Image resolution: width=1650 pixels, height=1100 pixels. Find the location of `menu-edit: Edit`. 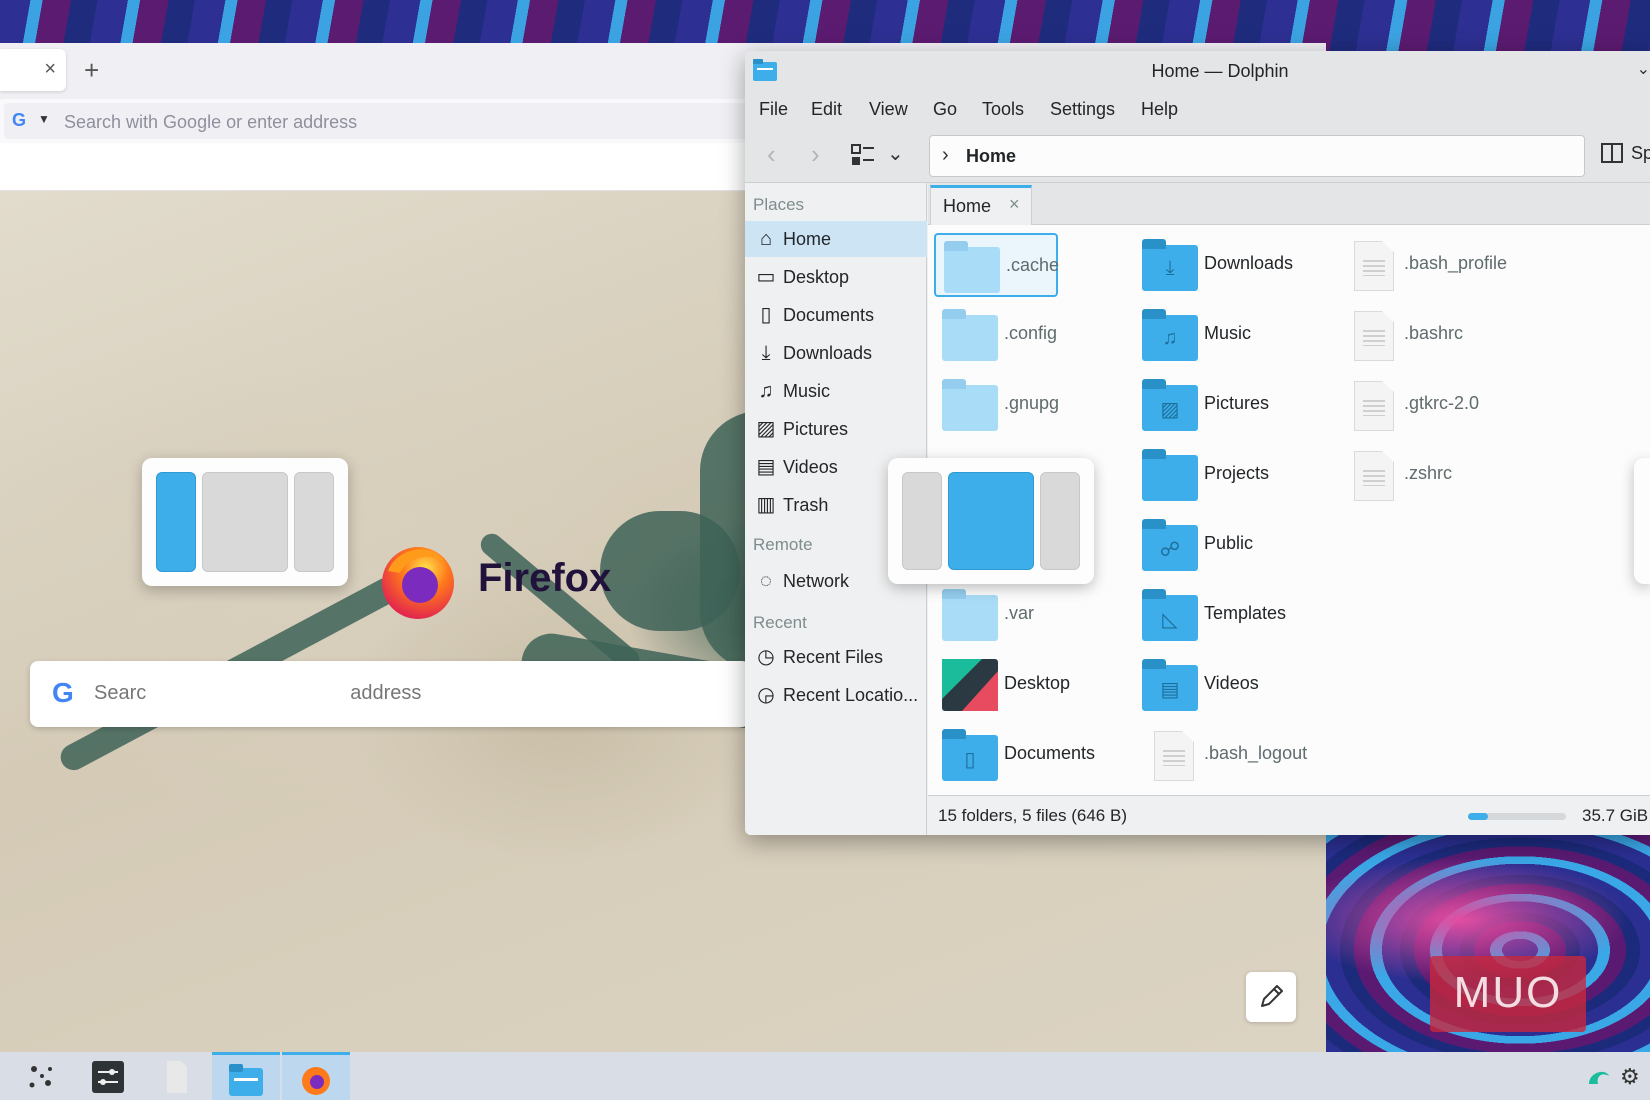

menu-edit: Edit is located at coordinates (826, 109).